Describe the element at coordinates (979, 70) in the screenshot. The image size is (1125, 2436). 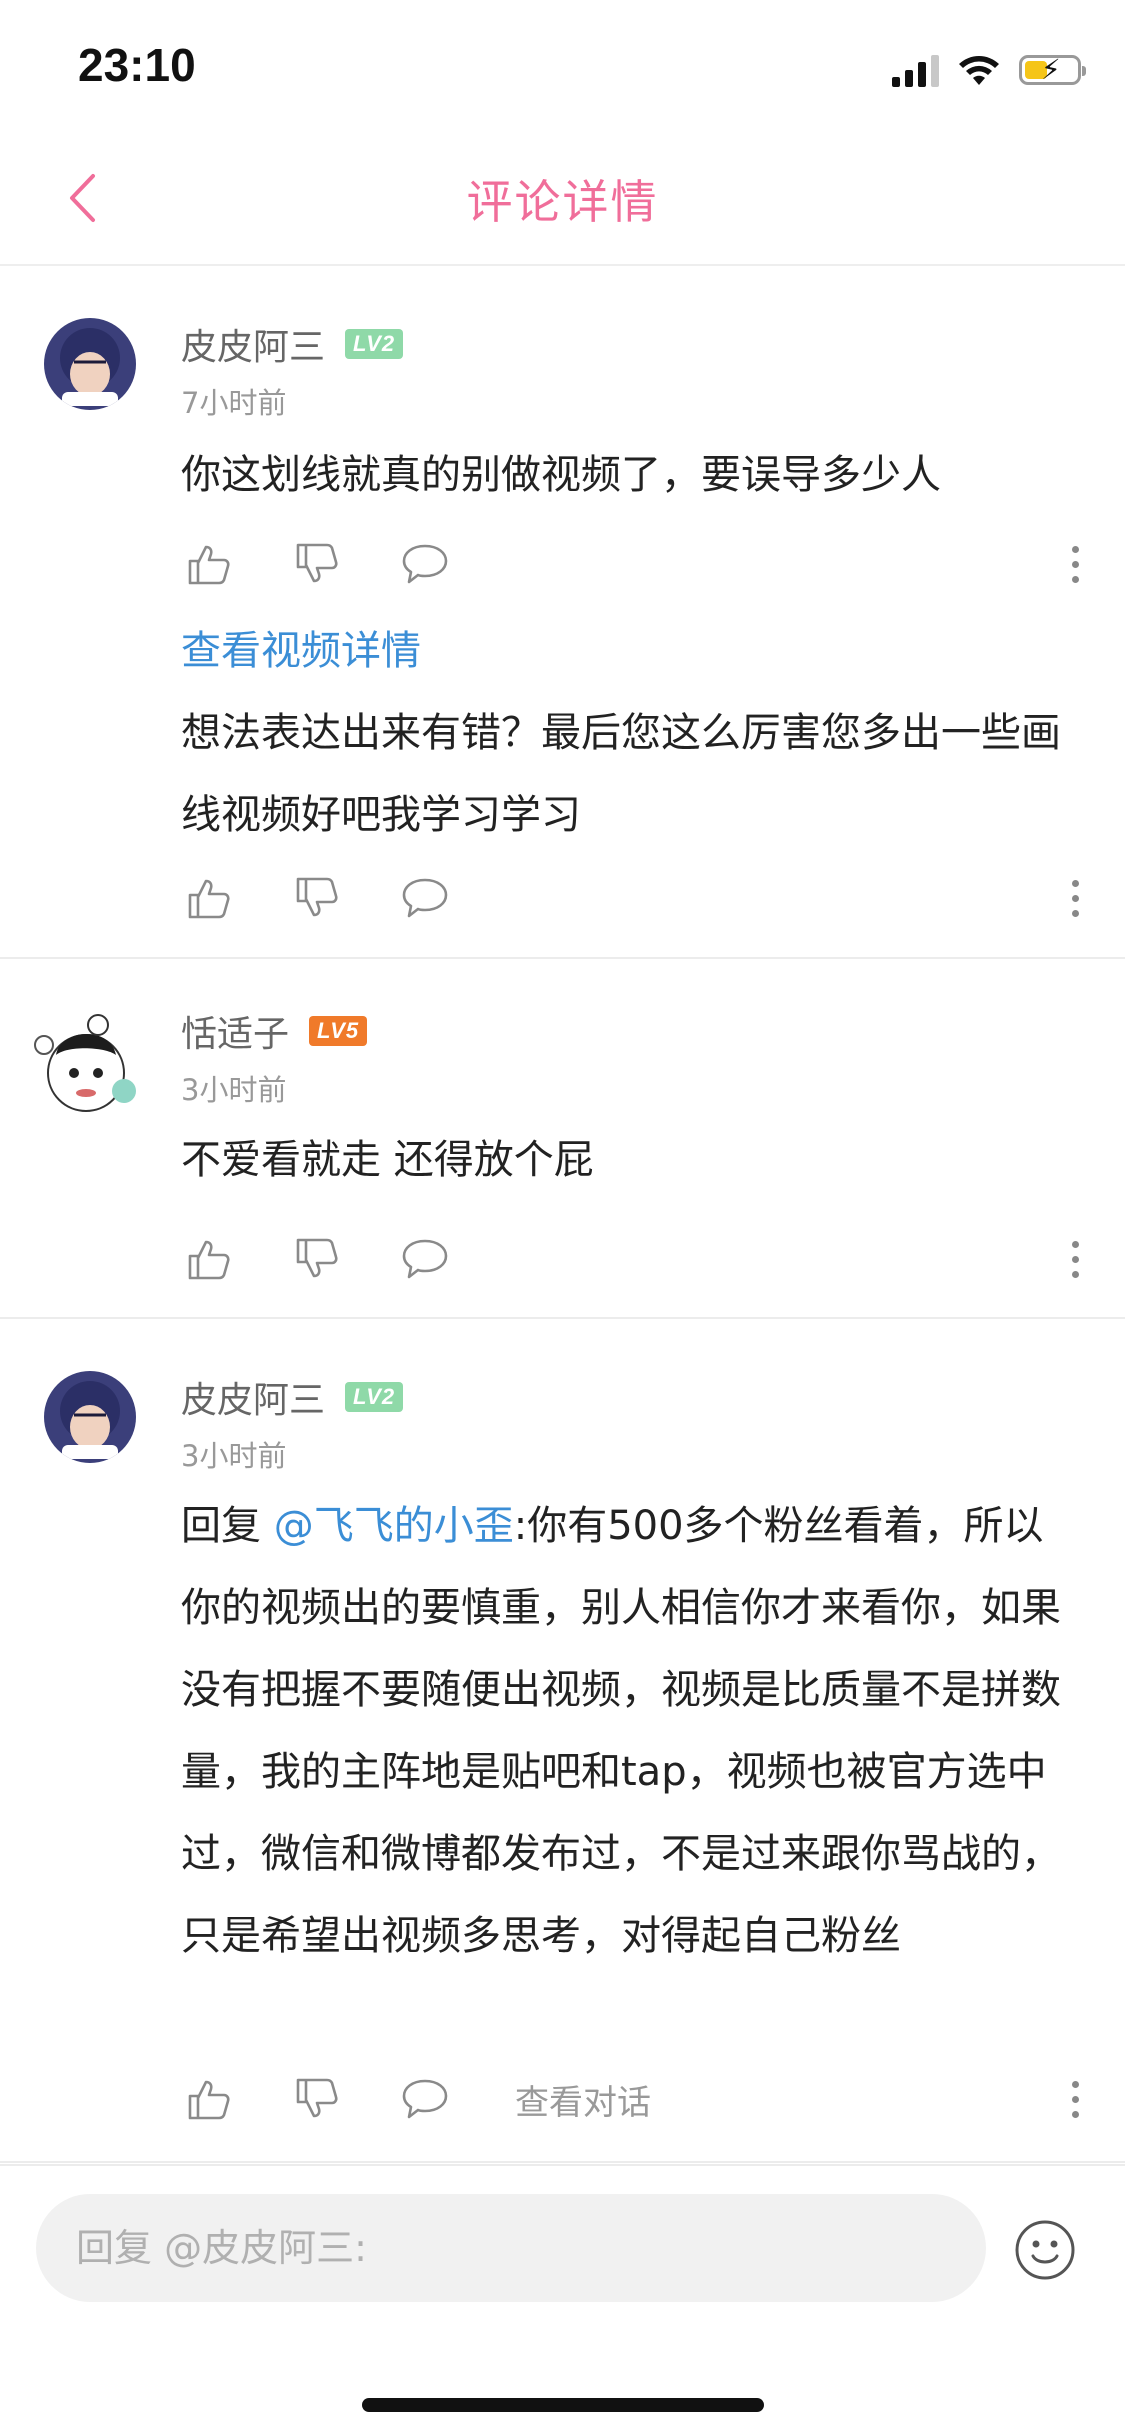
I see `wifi-icon` at that location.